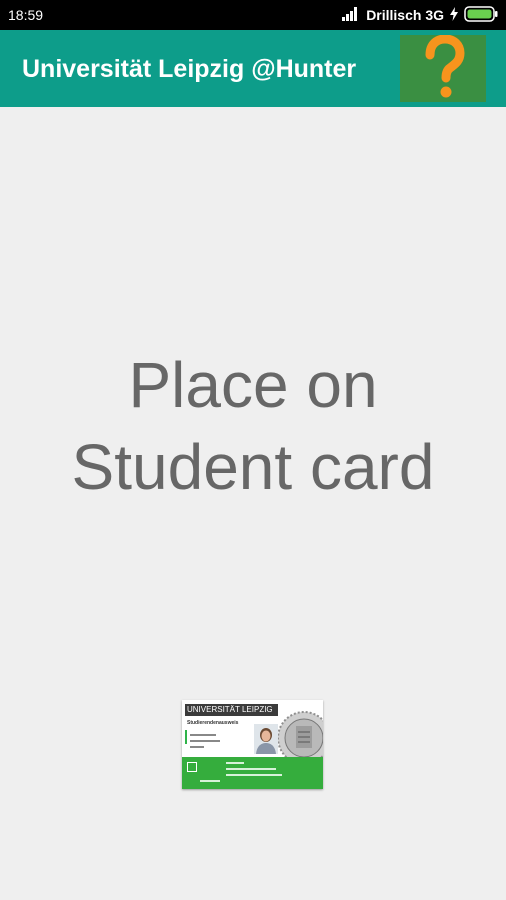 This screenshot has height=900, width=506. What do you see at coordinates (454, 15) in the screenshot?
I see `charging-bolt-icon` at bounding box center [454, 15].